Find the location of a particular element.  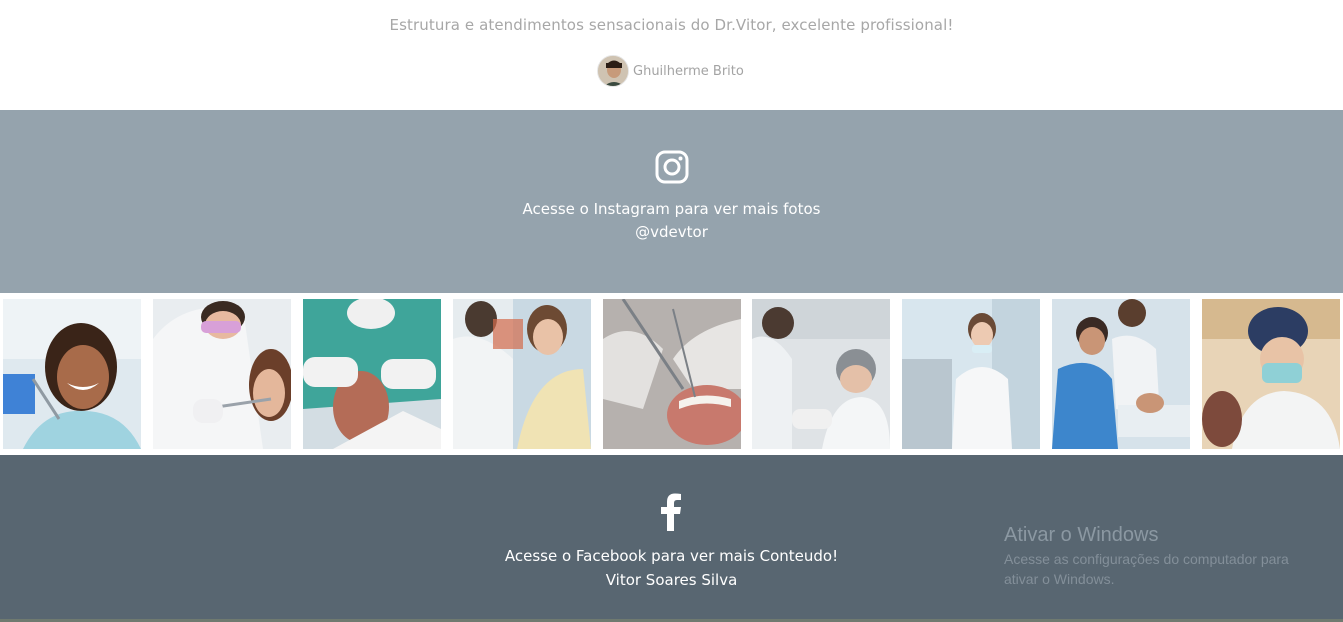

instagram-handle: @vdevtor is located at coordinates (671, 232).